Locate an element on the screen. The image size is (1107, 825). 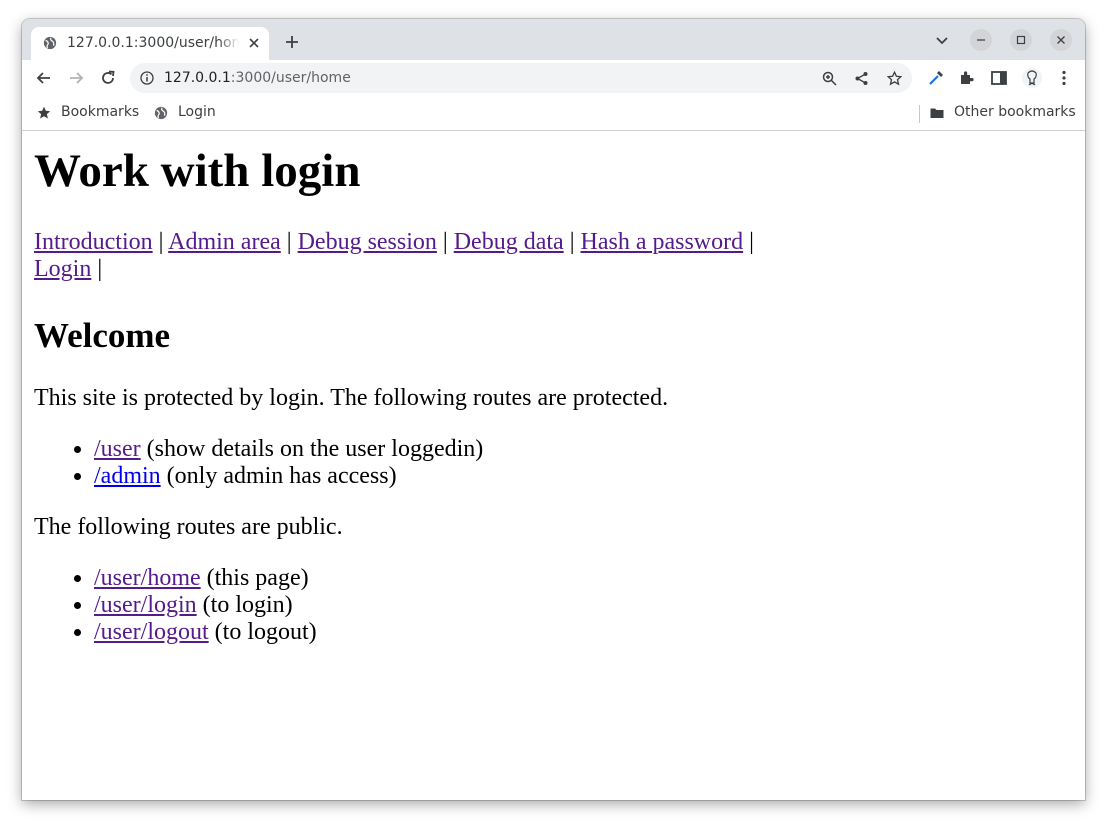
other-bookmarks-label: Other bookmarks is located at coordinates (1015, 112).